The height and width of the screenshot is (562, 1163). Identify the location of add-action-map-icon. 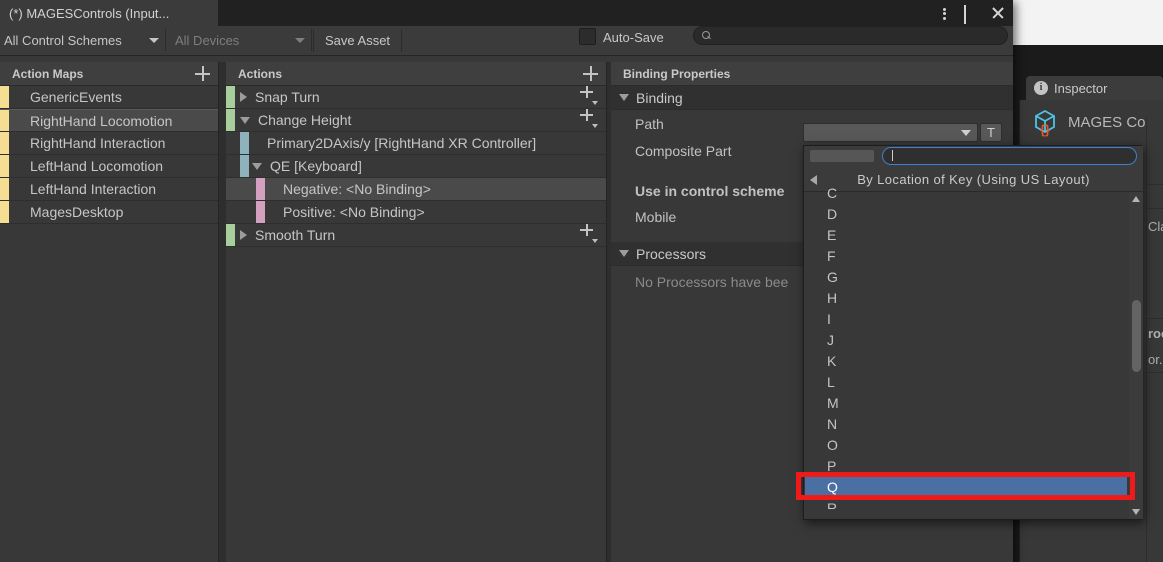
(202, 73).